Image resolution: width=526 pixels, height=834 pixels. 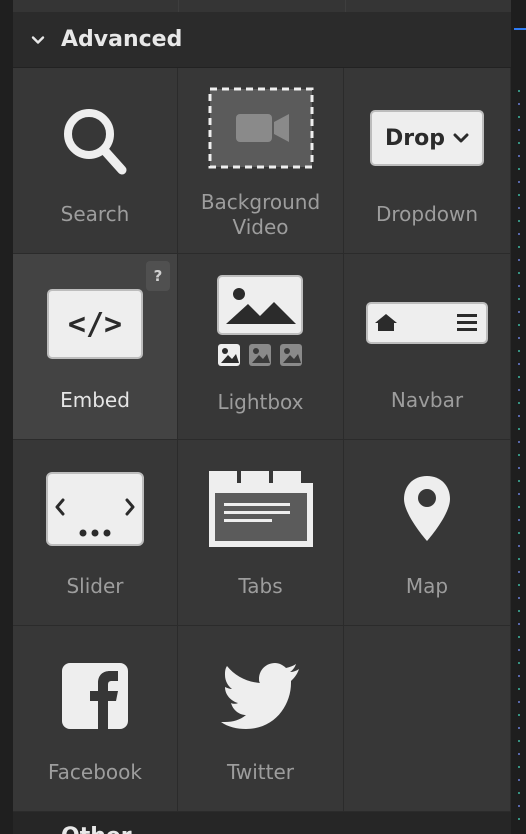 I want to click on slider-icon, so click(x=95, y=509).